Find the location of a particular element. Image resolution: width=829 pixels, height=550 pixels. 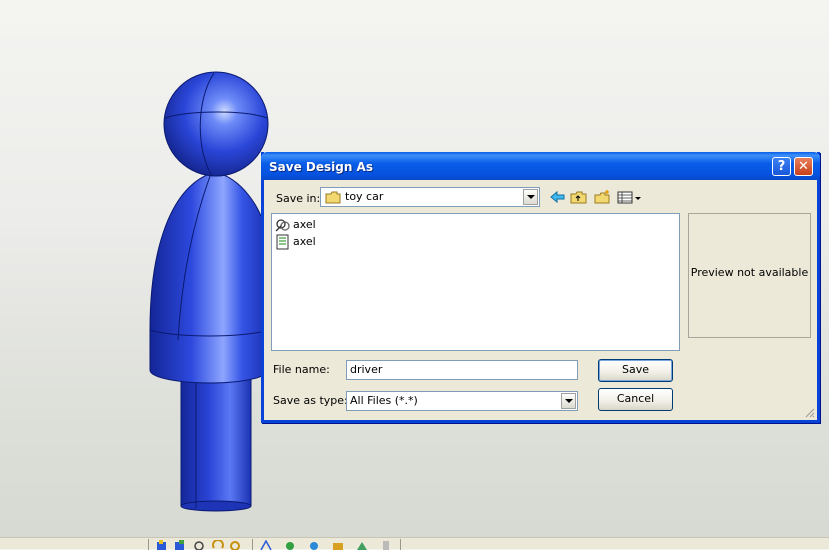

bottom-toolbar is located at coordinates (414, 543).